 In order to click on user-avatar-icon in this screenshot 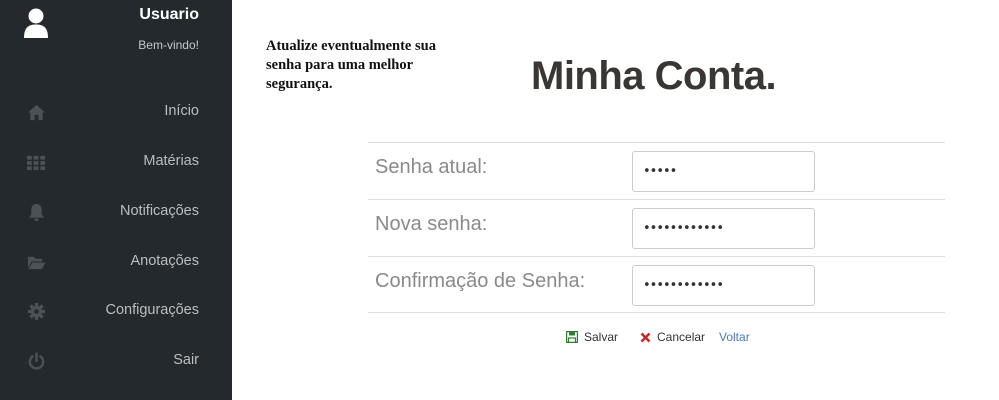, I will do `click(36, 23)`.